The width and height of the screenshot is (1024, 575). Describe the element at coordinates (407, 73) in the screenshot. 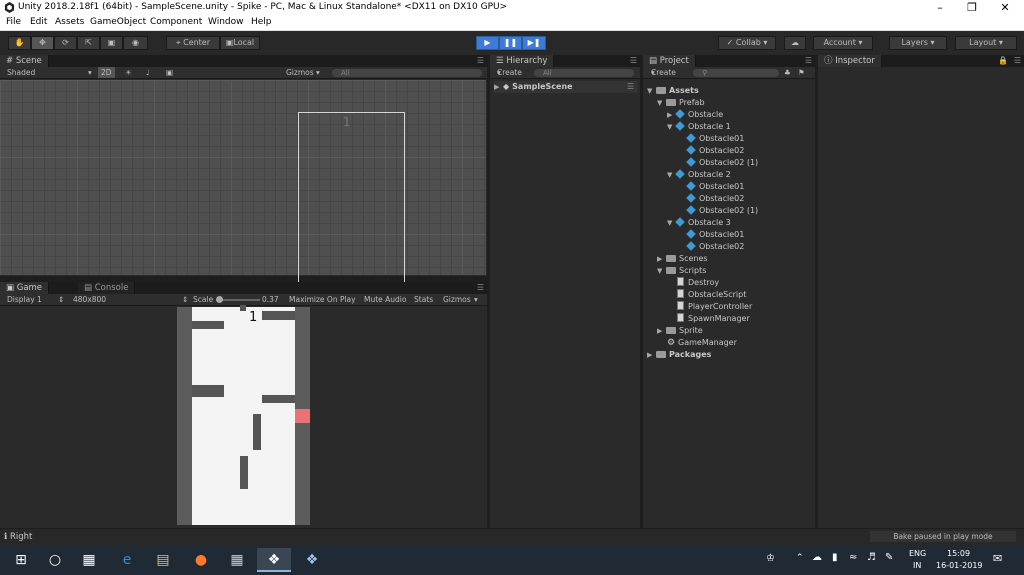

I see `scene-search-input: All` at that location.